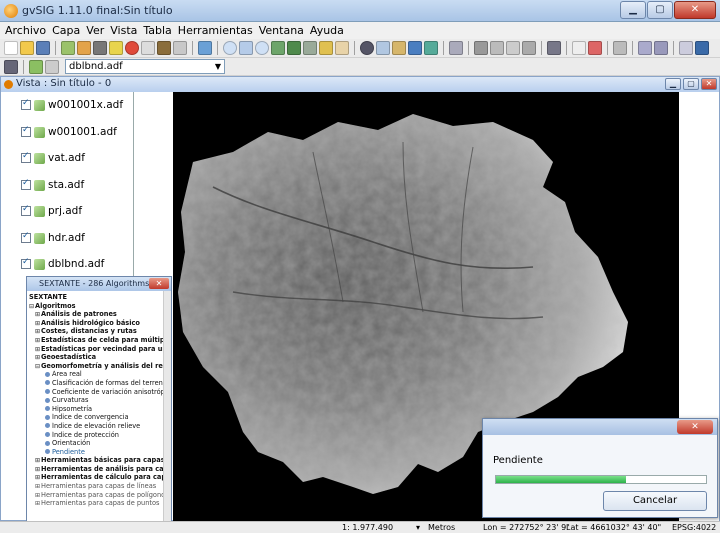  What do you see at coordinates (695, 10) in the screenshot?
I see `close-button: ✕` at bounding box center [695, 10].